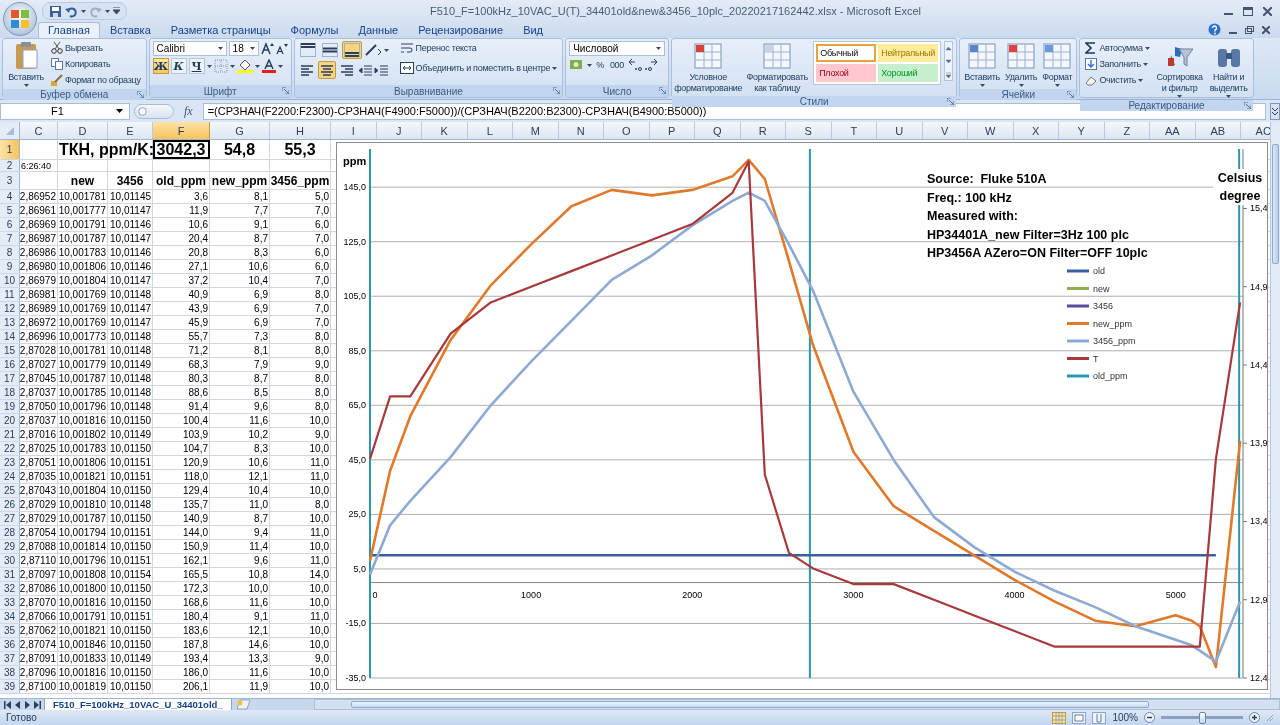 The image size is (1280, 725). I want to click on row-header: 23, so click(10, 462).